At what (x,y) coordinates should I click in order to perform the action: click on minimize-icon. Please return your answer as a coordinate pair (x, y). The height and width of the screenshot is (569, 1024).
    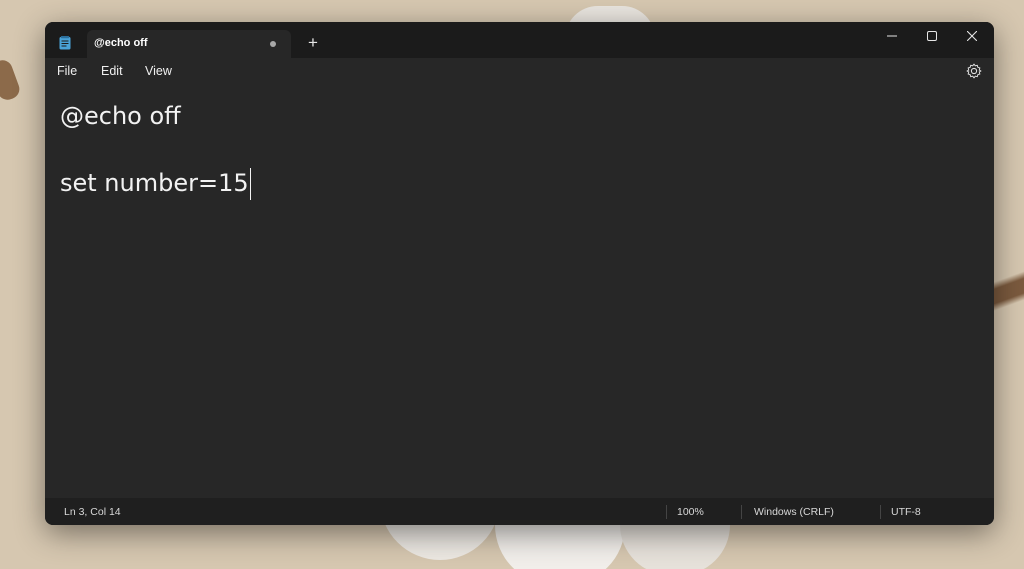
    Looking at the image, I should click on (892, 36).